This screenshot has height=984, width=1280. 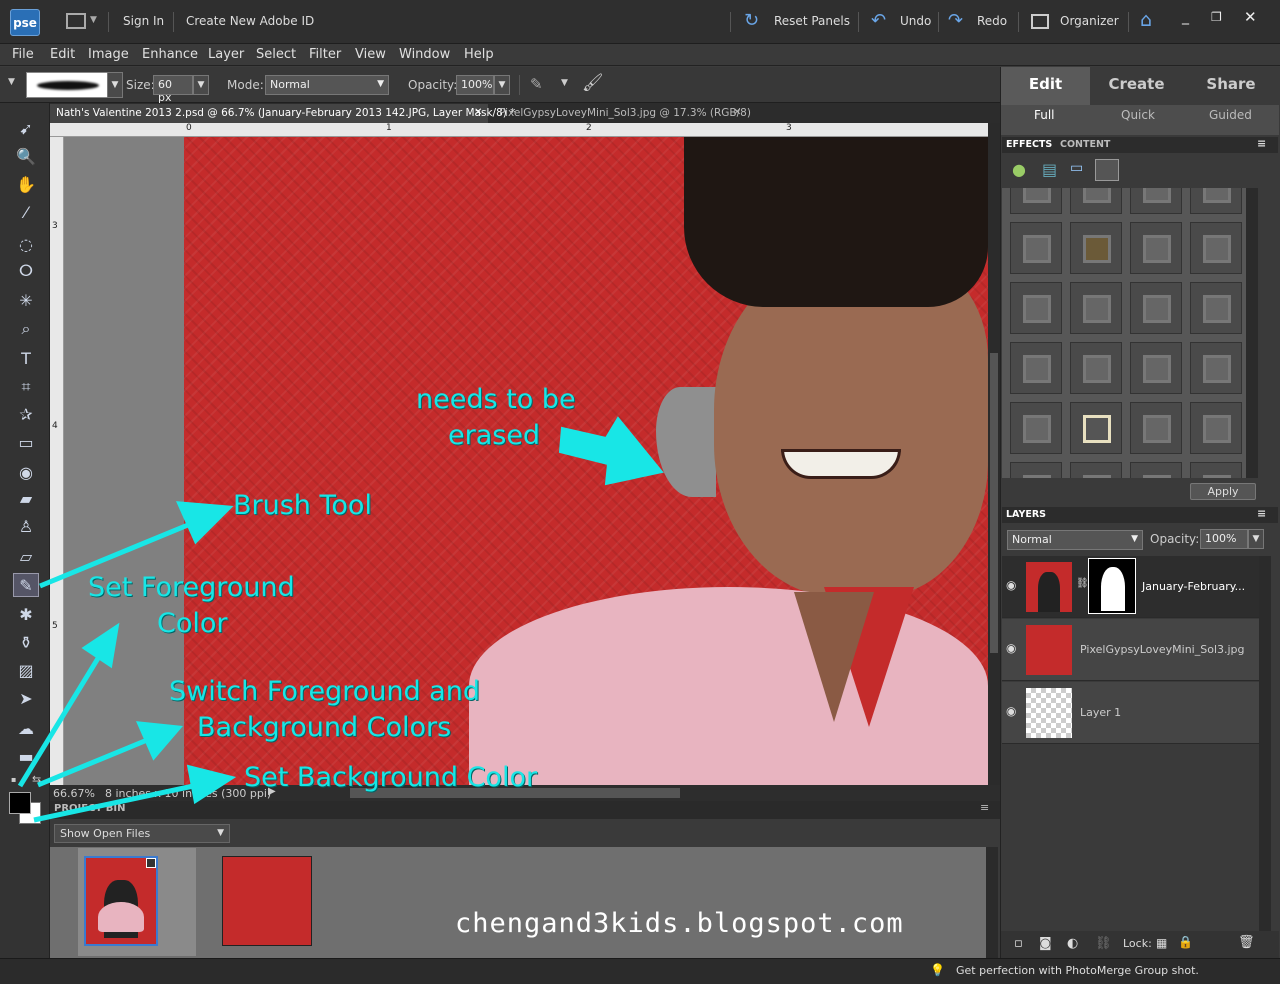 What do you see at coordinates (391, 777) in the screenshot?
I see `annotation-background: Set Background Color` at bounding box center [391, 777].